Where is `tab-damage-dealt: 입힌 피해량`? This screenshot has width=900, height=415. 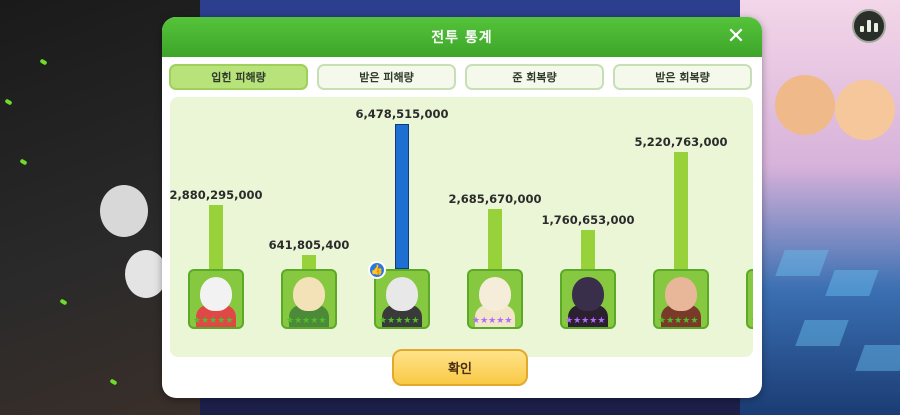
tab-damage-dealt: 입힌 피해량 is located at coordinates (238, 77).